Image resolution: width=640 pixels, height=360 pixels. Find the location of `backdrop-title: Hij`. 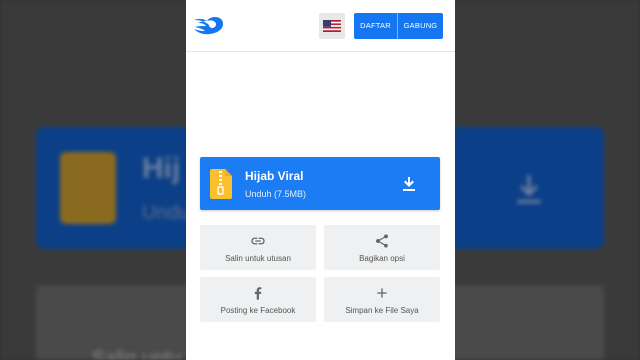

backdrop-title: Hij is located at coordinates (161, 168).